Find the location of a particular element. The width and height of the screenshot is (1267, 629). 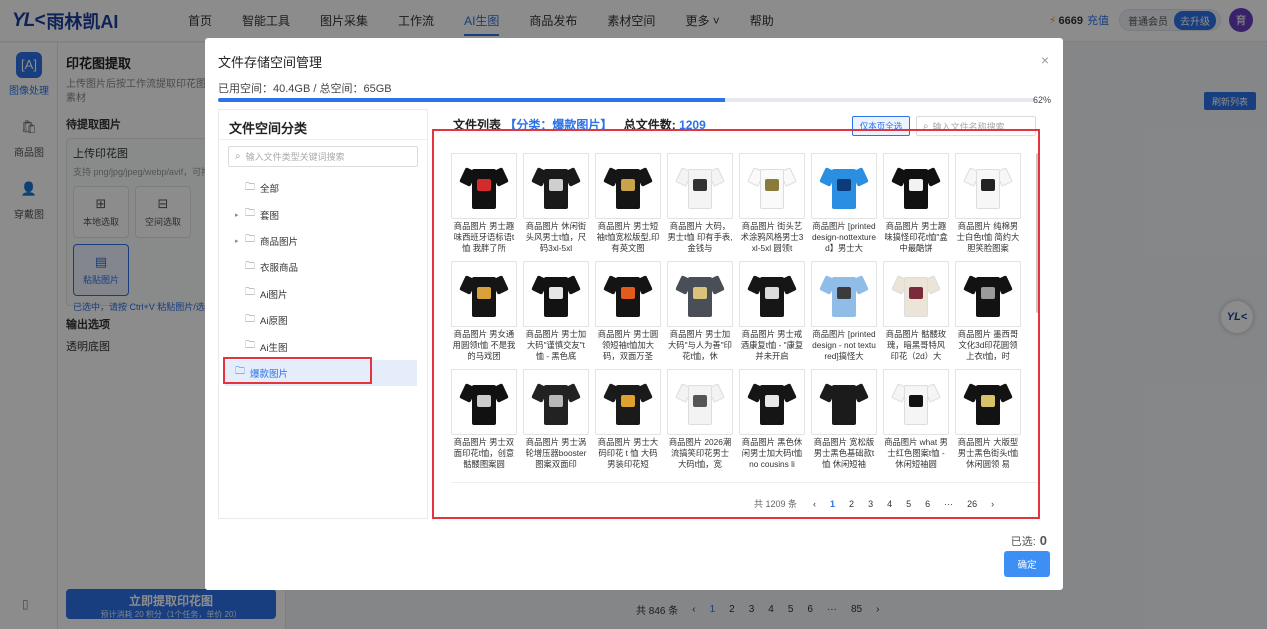

selected-value: 0 is located at coordinates (1043, 540).